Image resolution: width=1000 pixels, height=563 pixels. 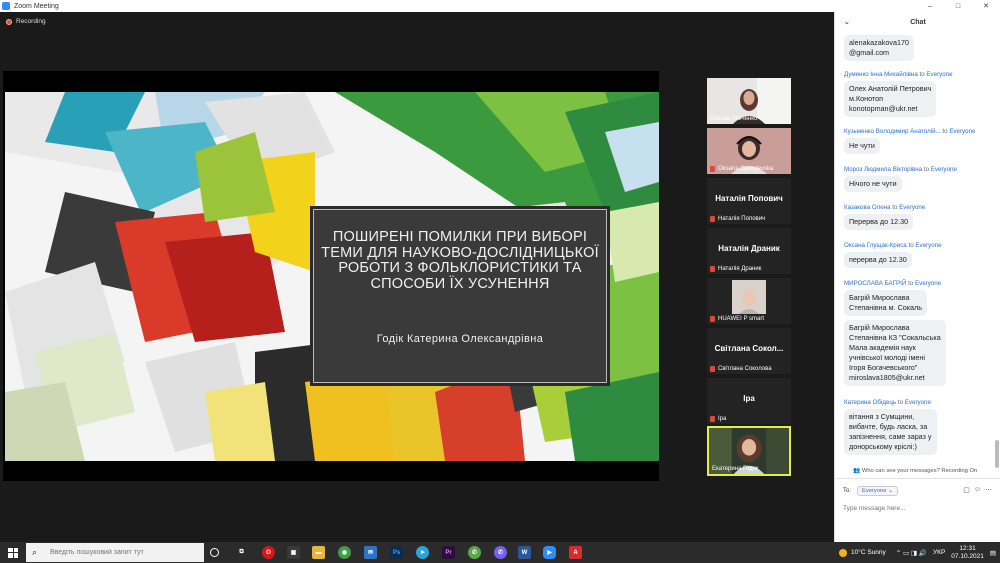 What do you see at coordinates (737, 319) in the screenshot?
I see `participant-name: HUAWEI P smart` at bounding box center [737, 319].